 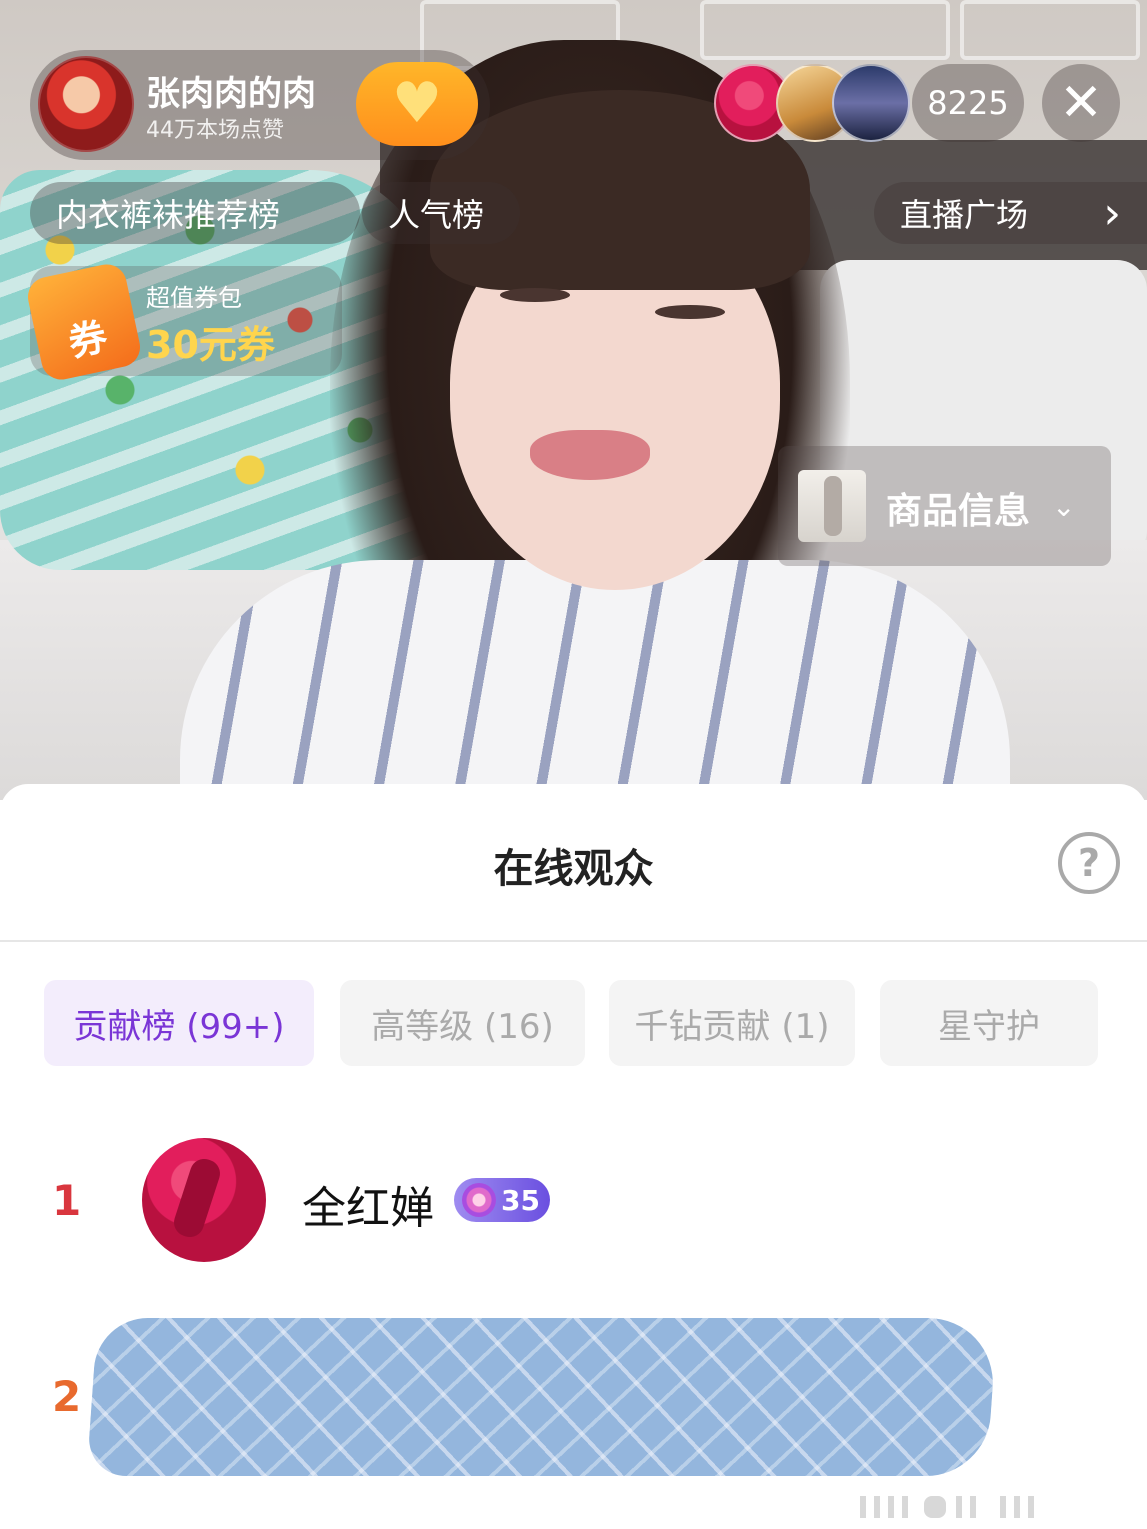 I want to click on tab-high-level: 高等级 (16), so click(x=462, y=1023).